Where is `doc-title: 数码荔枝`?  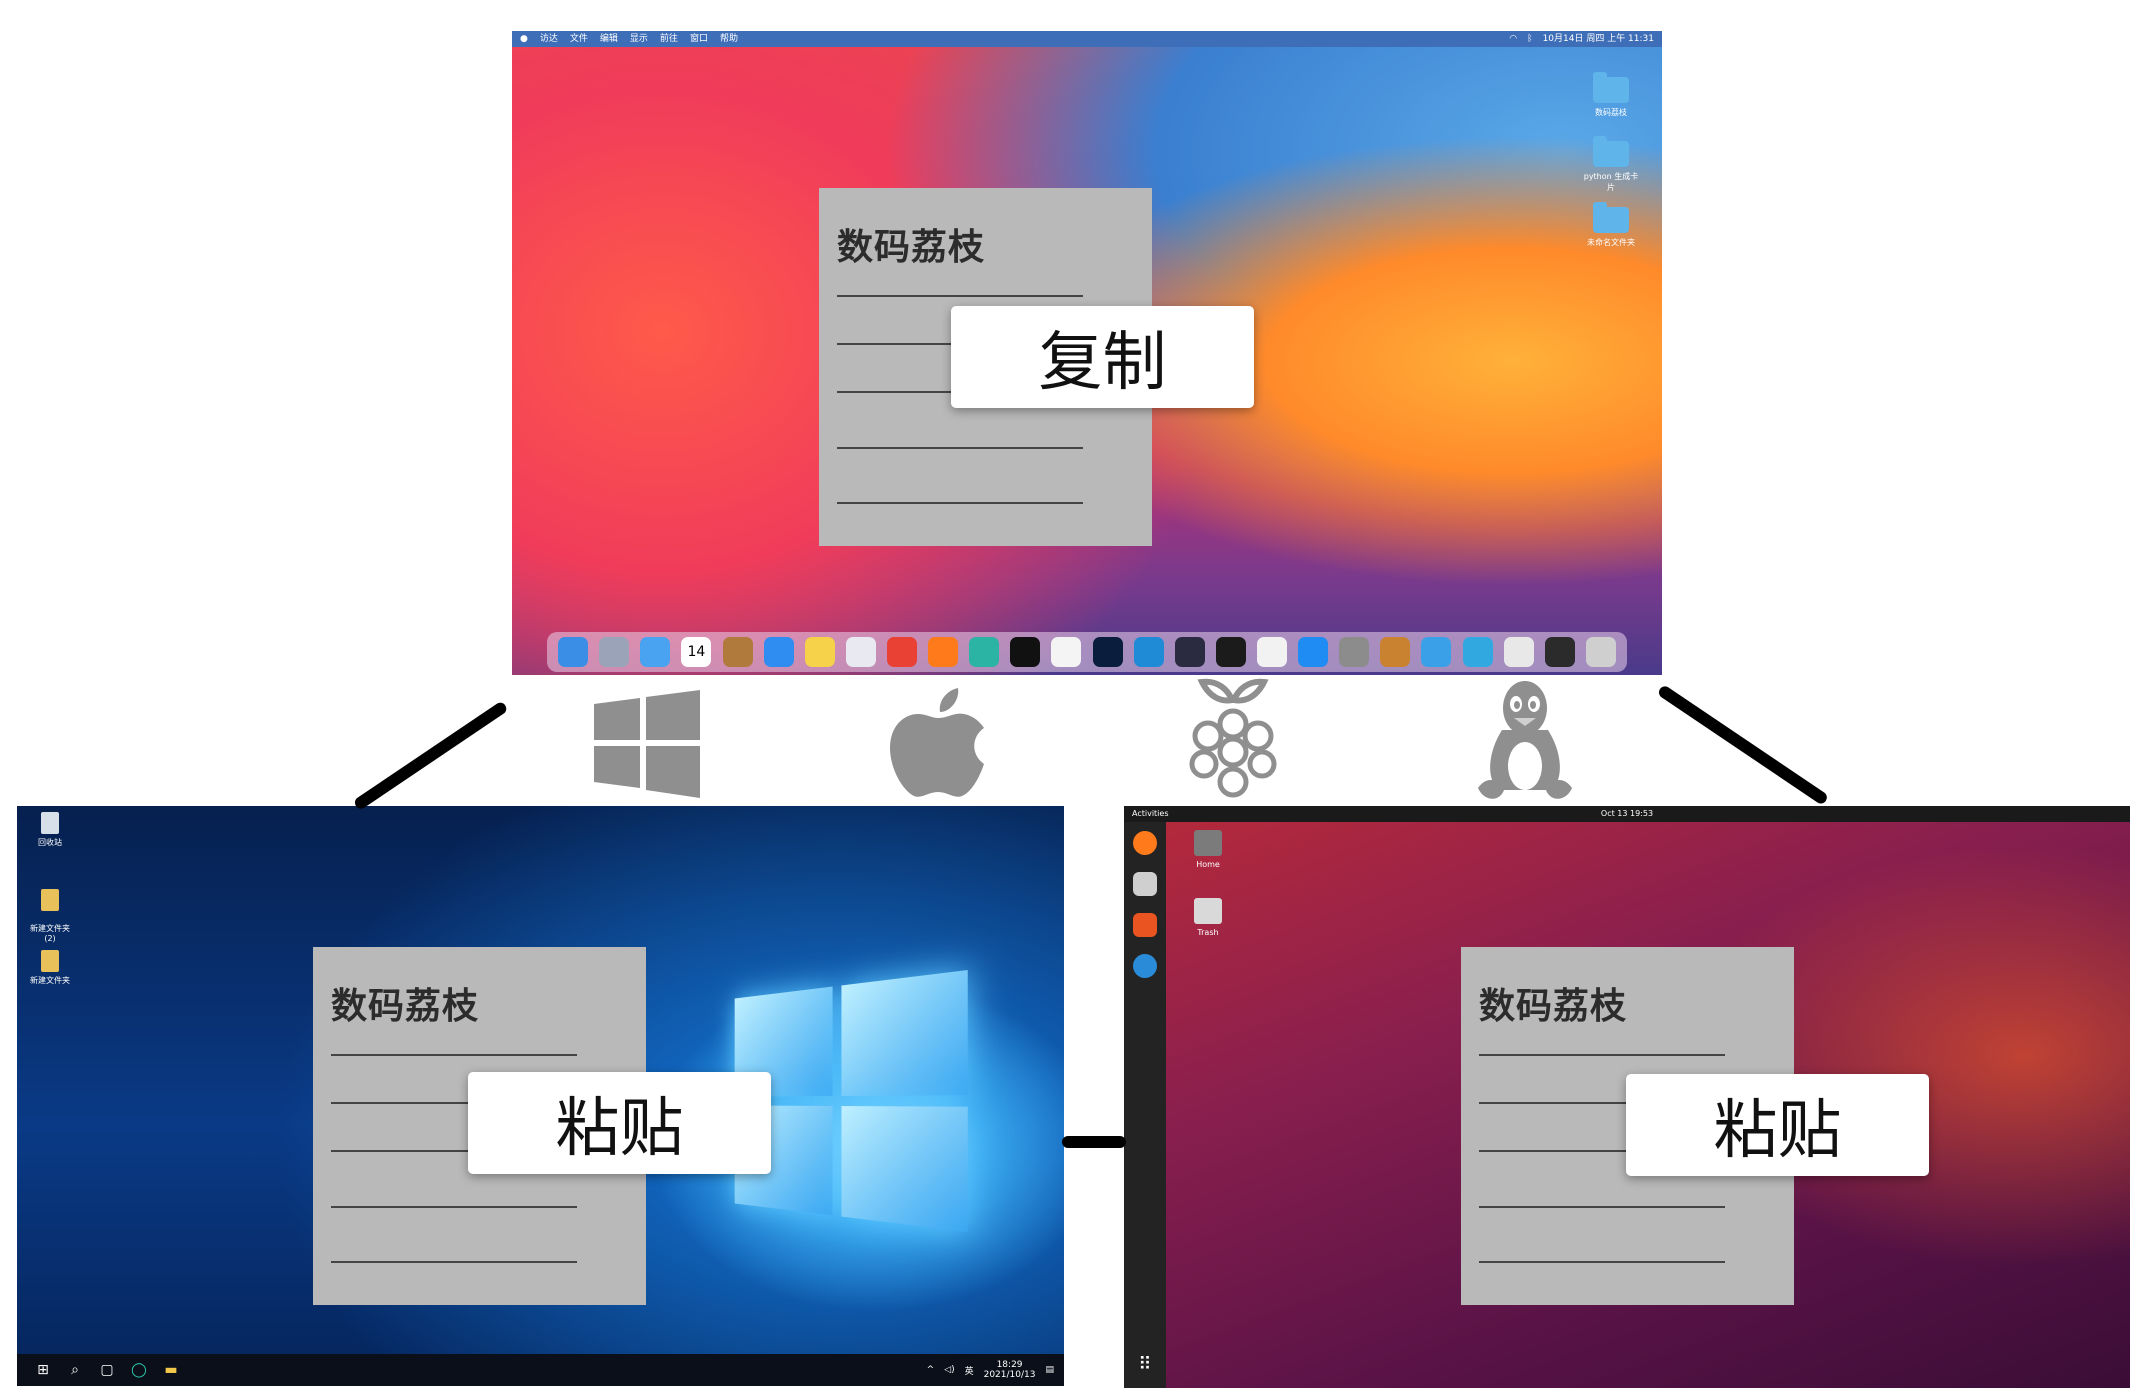 doc-title: 数码荔枝 is located at coordinates (405, 1006).